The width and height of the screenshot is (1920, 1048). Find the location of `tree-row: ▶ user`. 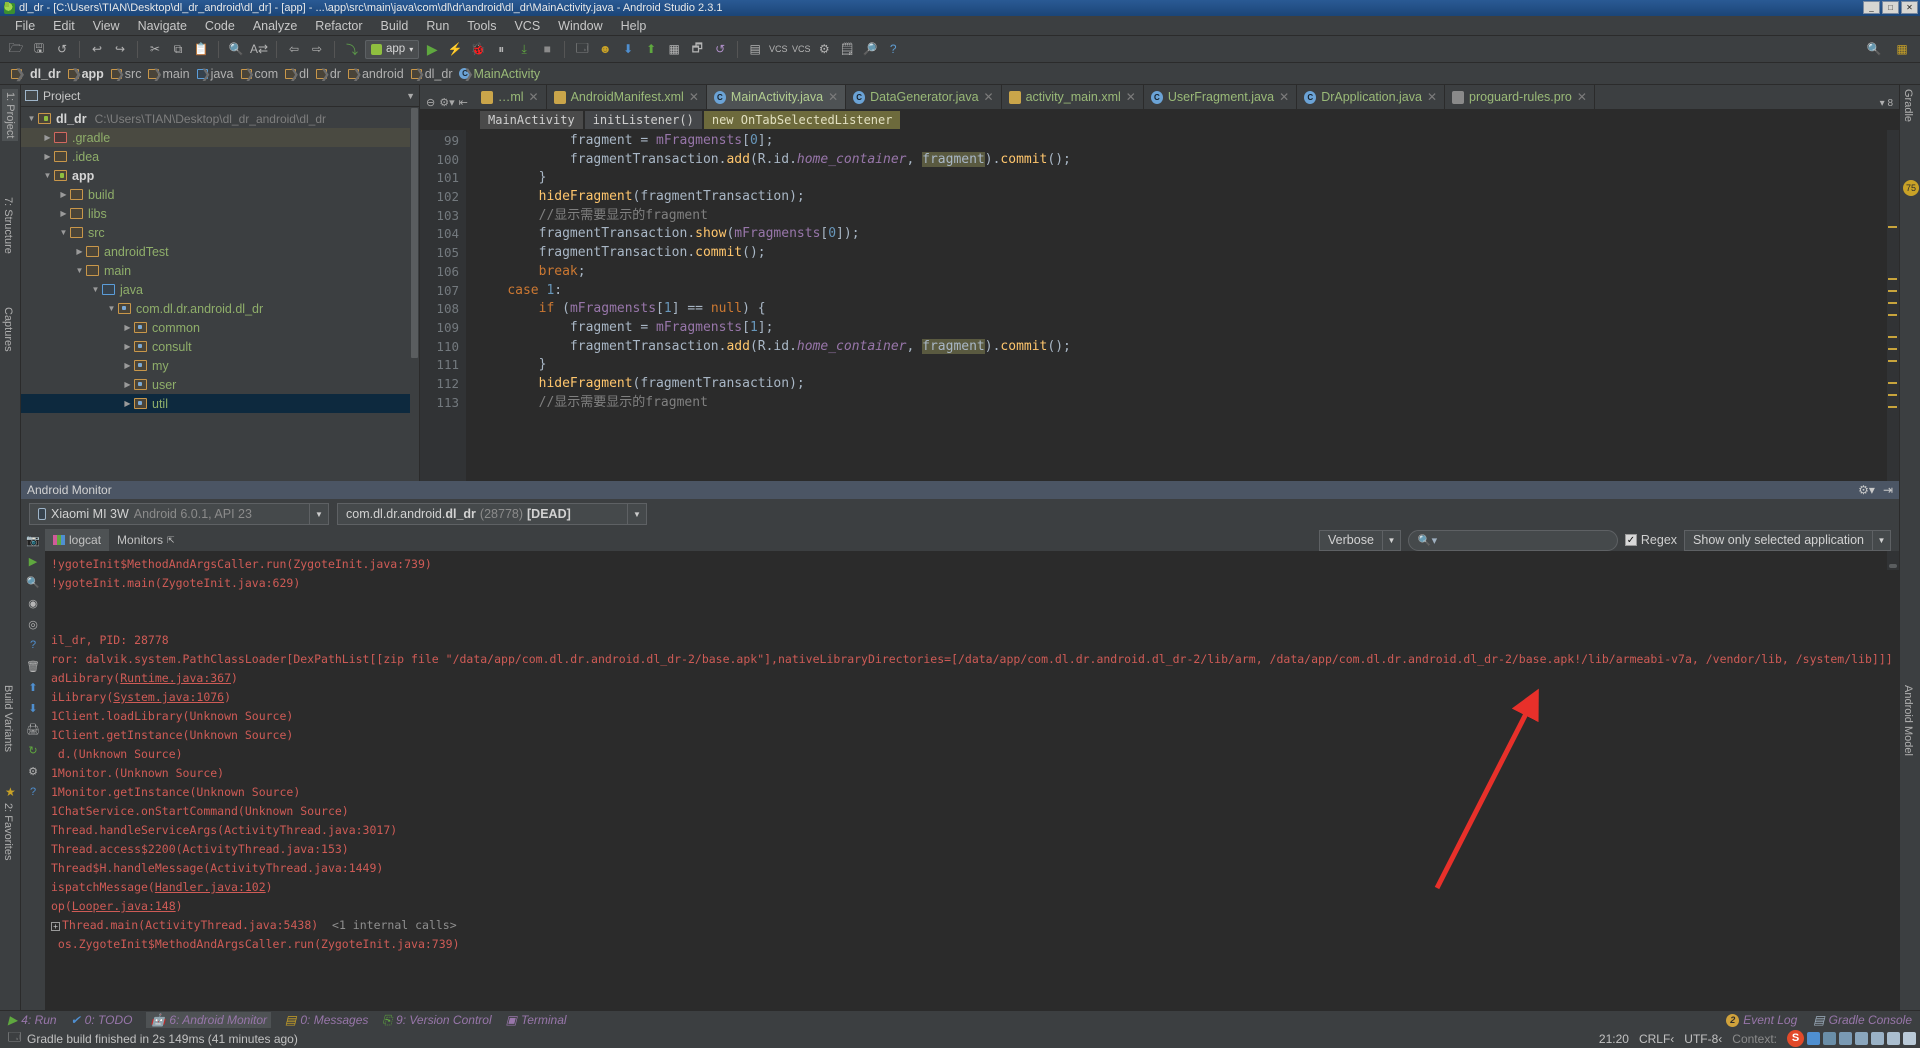

tree-row: ▶ user is located at coordinates (215, 384).